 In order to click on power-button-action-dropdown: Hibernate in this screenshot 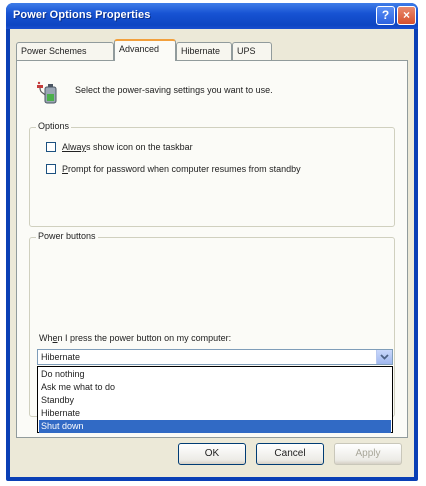, I will do `click(215, 357)`.